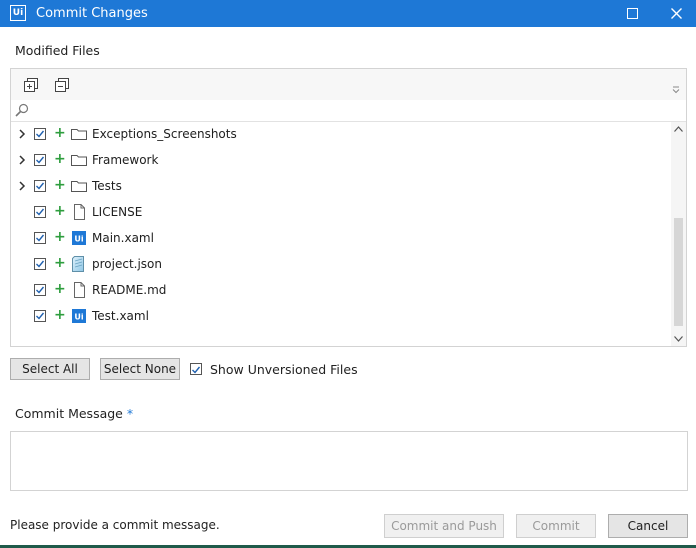 This screenshot has height=548, width=696. What do you see at coordinates (69, 413) in the screenshot?
I see `commit-message-label-text: Commit Message` at bounding box center [69, 413].